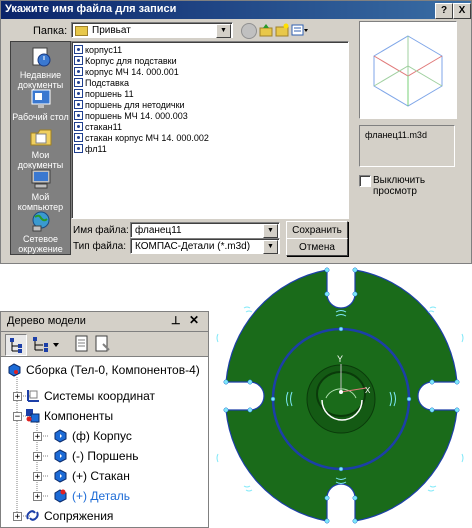 This screenshot has height=528, width=472. What do you see at coordinates (41, 137) in the screenshot?
I see `my-documents-icon` at bounding box center [41, 137].